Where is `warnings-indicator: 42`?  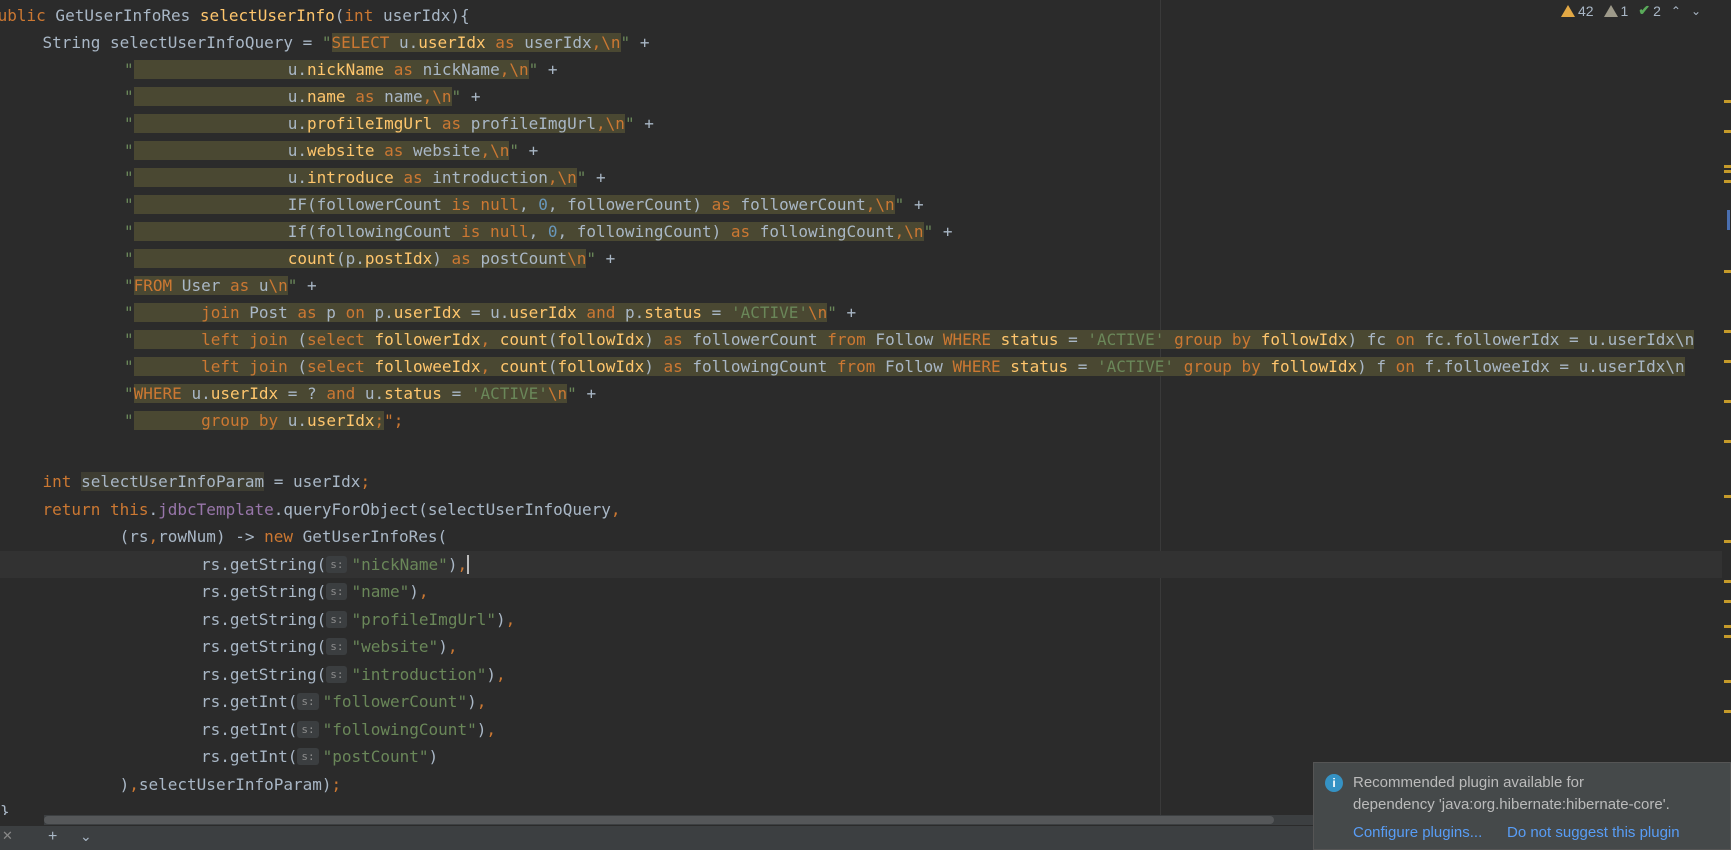
warnings-indicator: 42 is located at coordinates (1577, 11).